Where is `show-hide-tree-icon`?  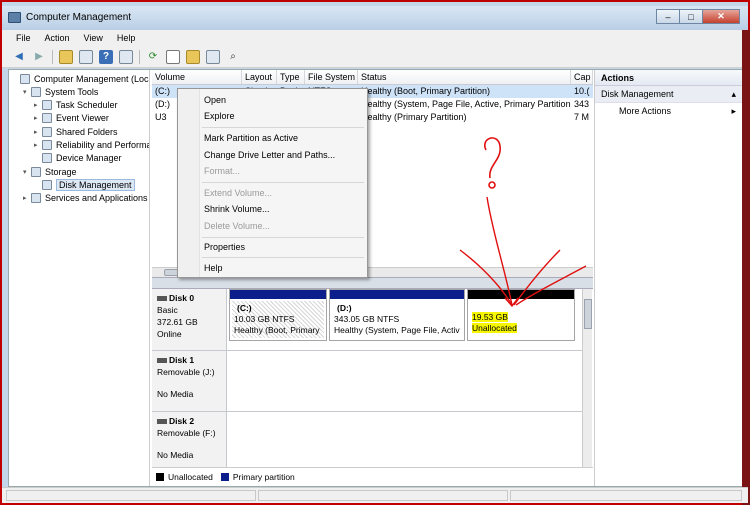 show-hide-tree-icon is located at coordinates (86, 56).